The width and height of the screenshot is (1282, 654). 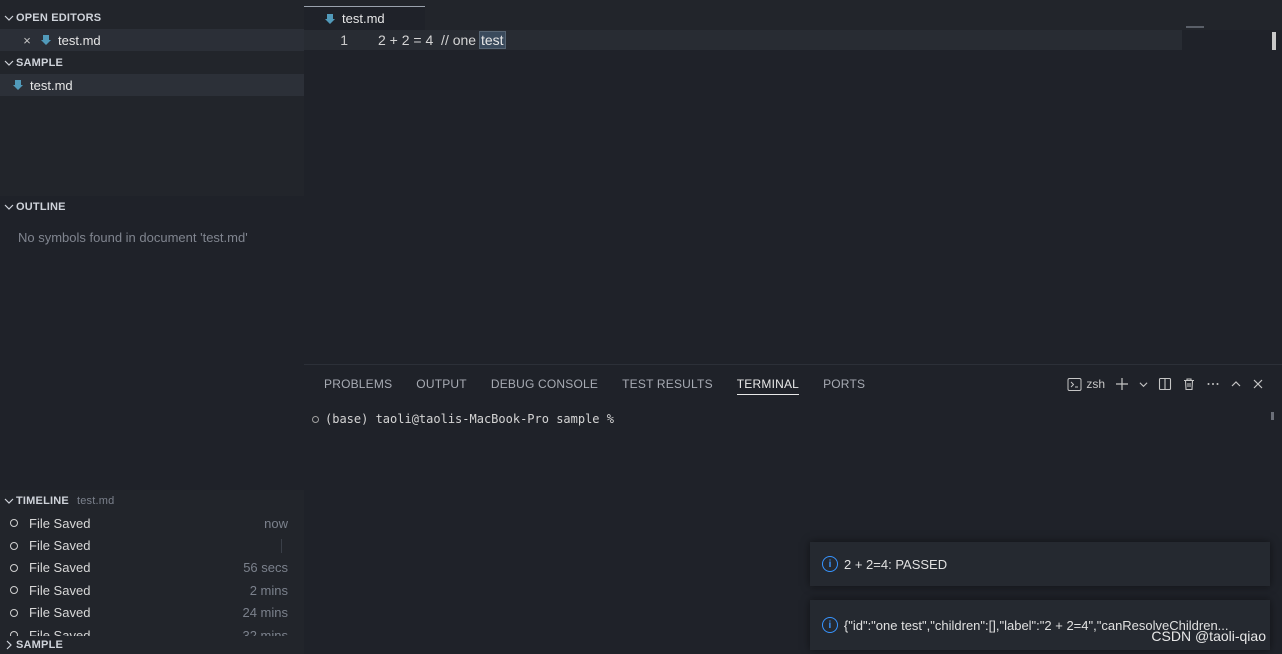 I want to click on tab-output: OUTPUT, so click(x=441, y=384).